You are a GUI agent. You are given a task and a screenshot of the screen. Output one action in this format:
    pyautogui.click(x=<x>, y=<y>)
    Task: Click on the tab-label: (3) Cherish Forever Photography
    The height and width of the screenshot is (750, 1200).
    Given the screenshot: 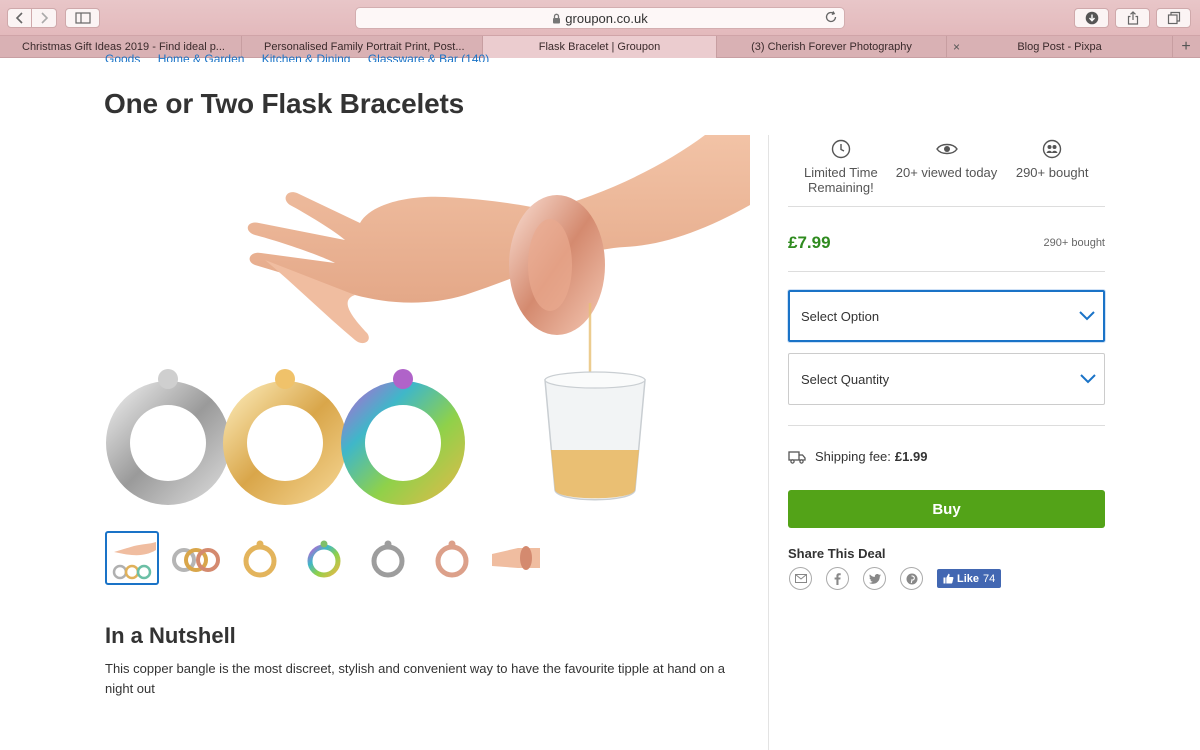 What is the action you would take?
    pyautogui.click(x=831, y=47)
    